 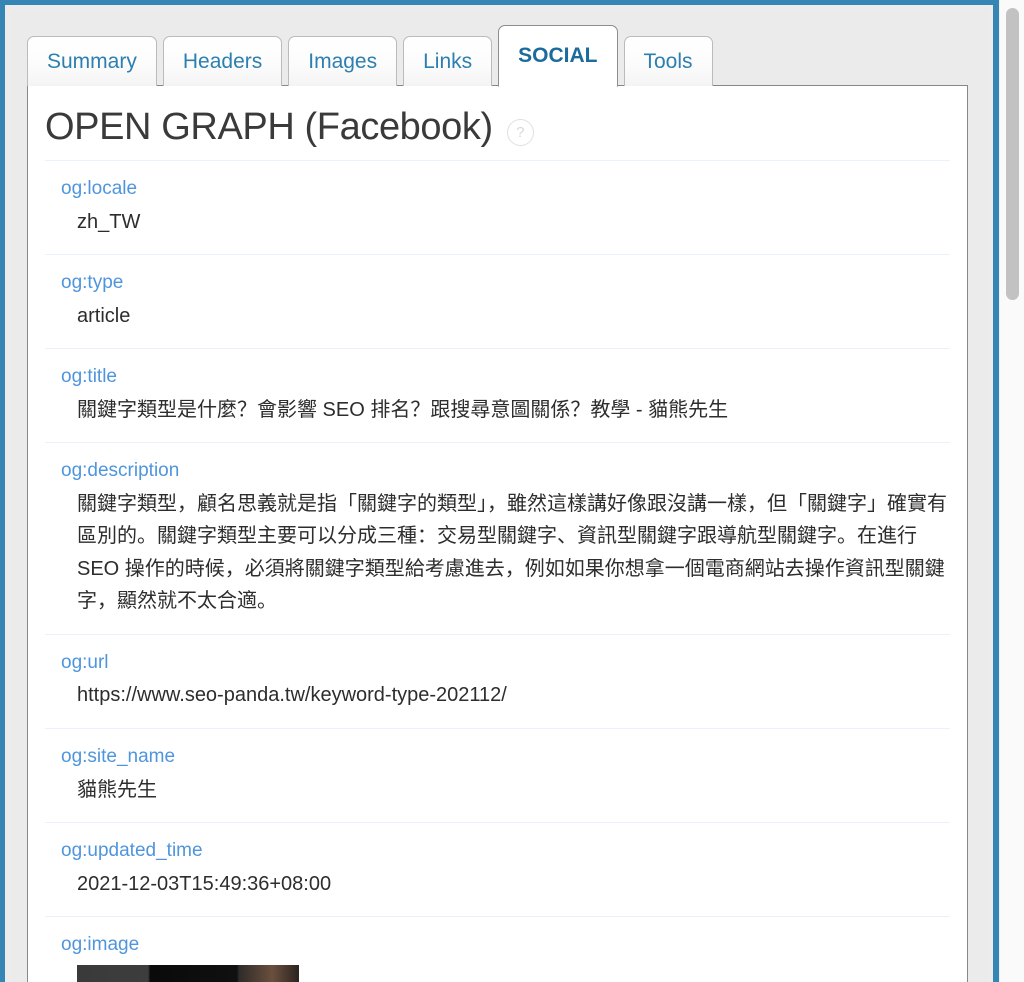 I want to click on tab-links: Links, so click(x=448, y=61).